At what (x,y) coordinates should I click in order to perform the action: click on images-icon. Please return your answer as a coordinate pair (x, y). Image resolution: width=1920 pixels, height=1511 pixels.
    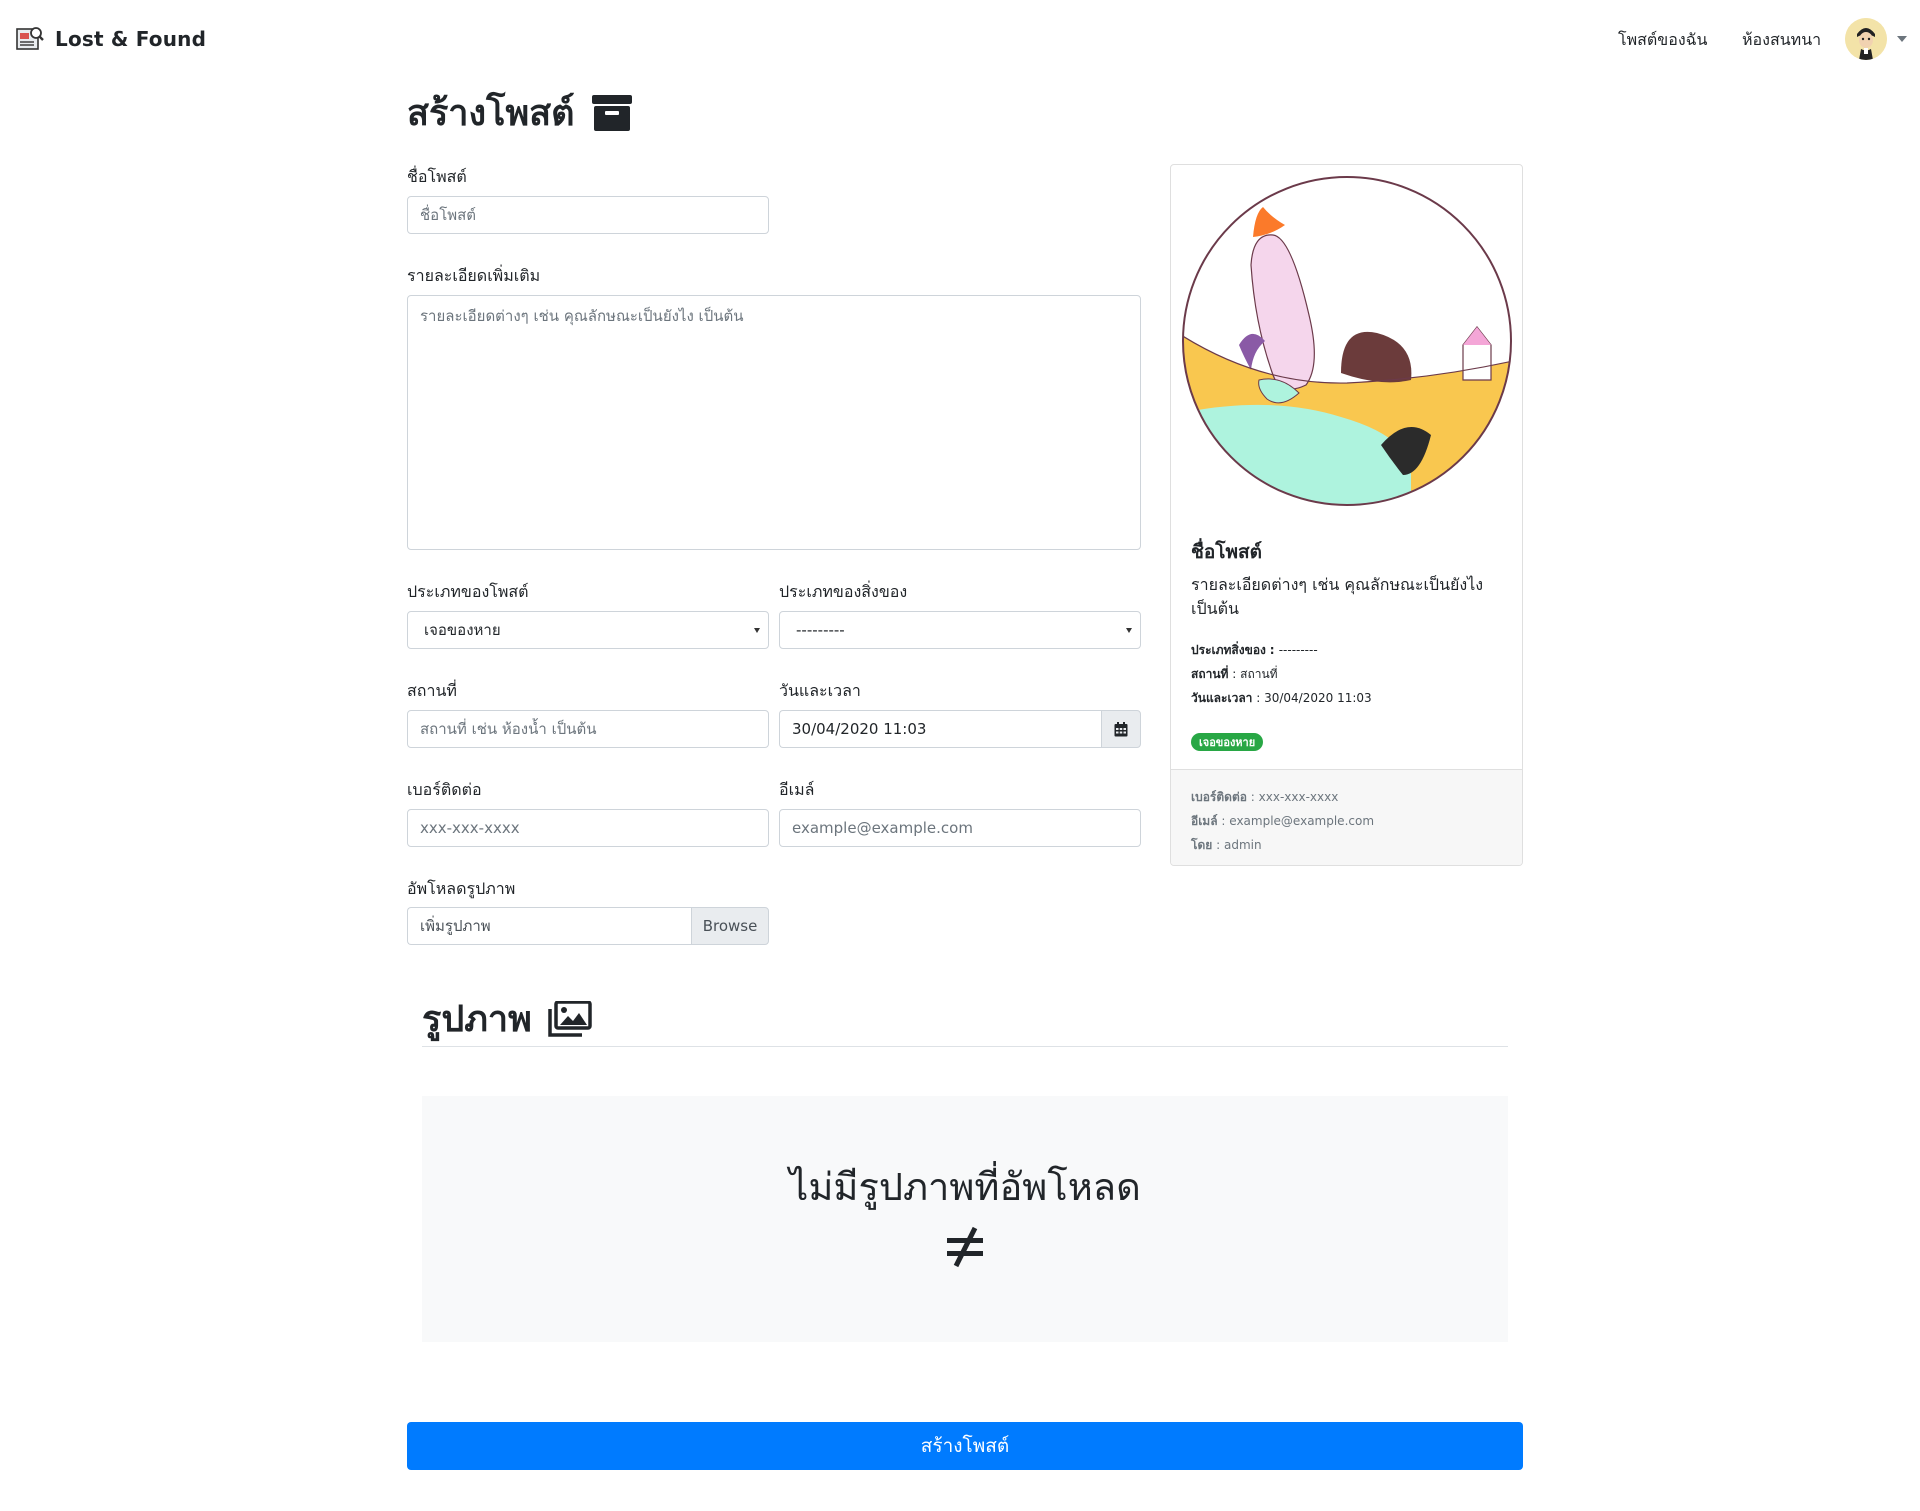
    Looking at the image, I should click on (570, 1018).